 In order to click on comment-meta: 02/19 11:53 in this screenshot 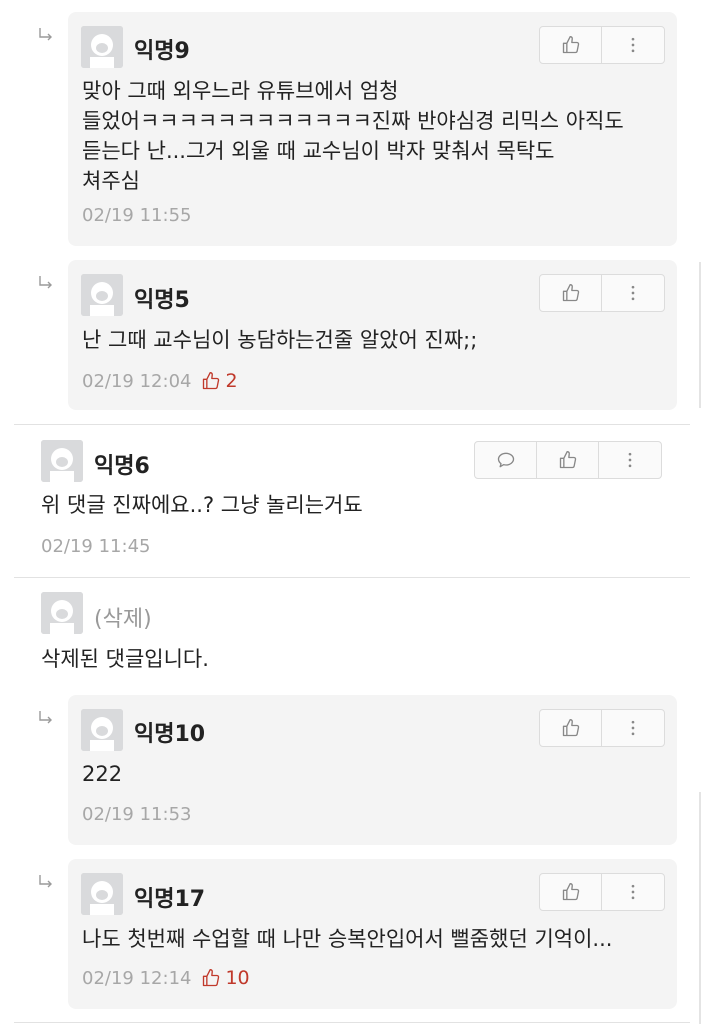, I will do `click(136, 814)`.